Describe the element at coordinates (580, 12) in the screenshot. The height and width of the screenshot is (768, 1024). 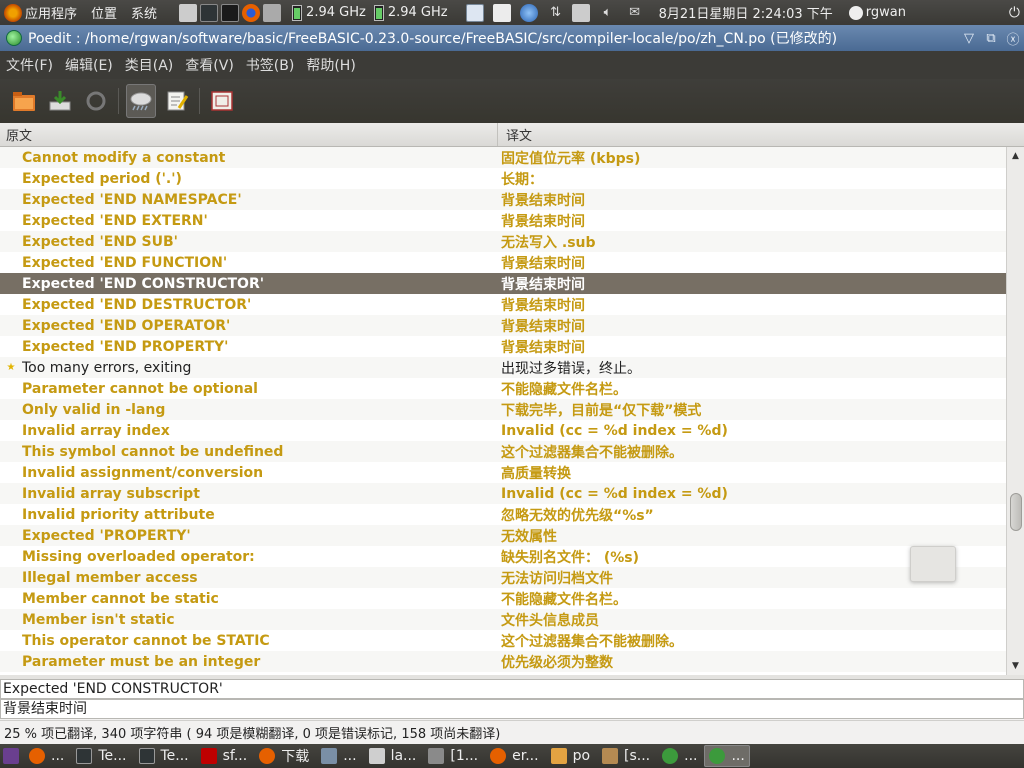
I see `keyboard-icon` at that location.